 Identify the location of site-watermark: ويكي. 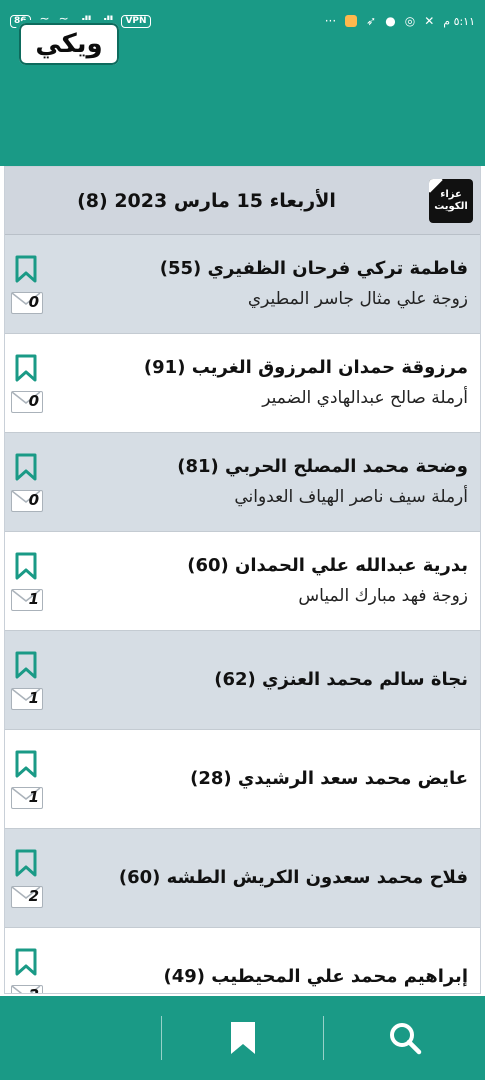
(69, 44).